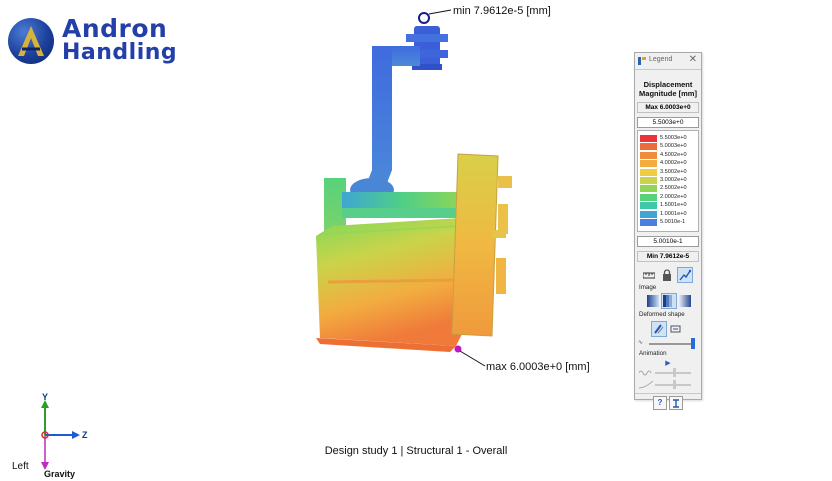  Describe the element at coordinates (685, 275) in the screenshot. I see `probe-icon` at that location.